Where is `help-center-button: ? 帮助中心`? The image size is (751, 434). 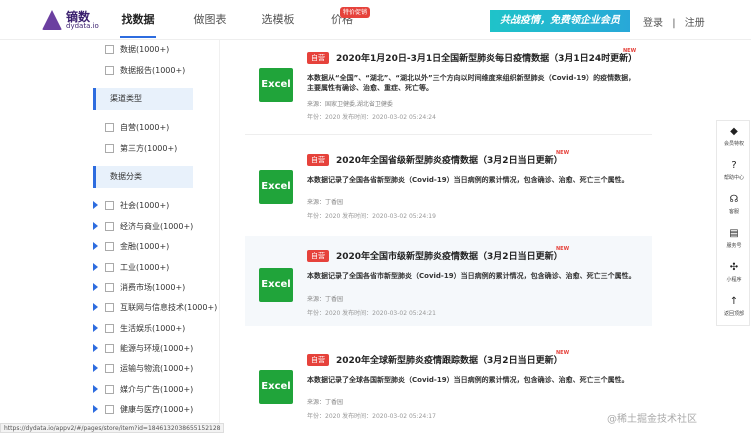 help-center-button: ? 帮助中心 is located at coordinates (734, 172).